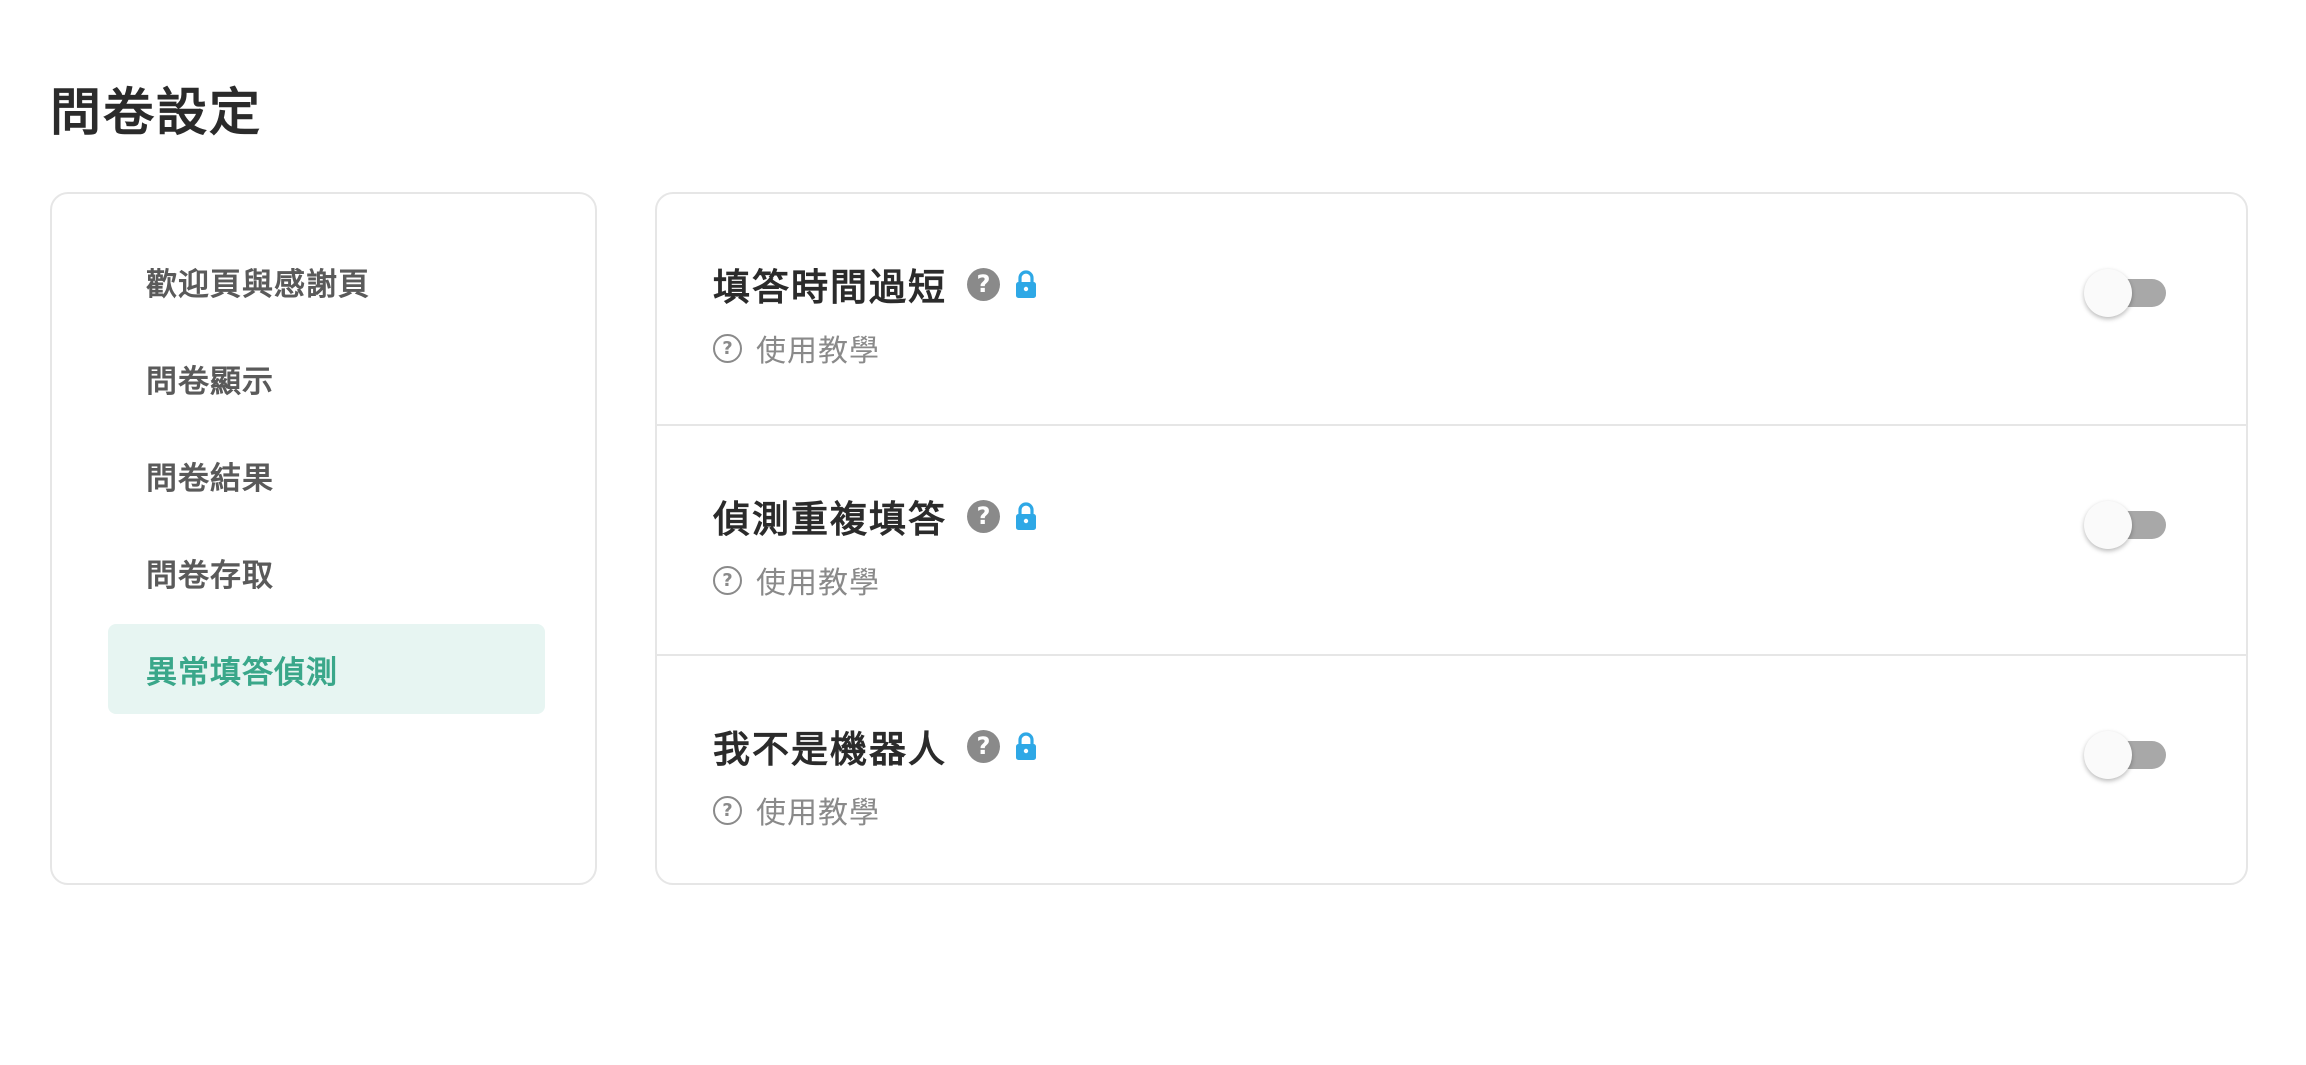 This screenshot has width=2306, height=1065. I want to click on sidebar-item-results: 問卷結果, so click(326, 475).